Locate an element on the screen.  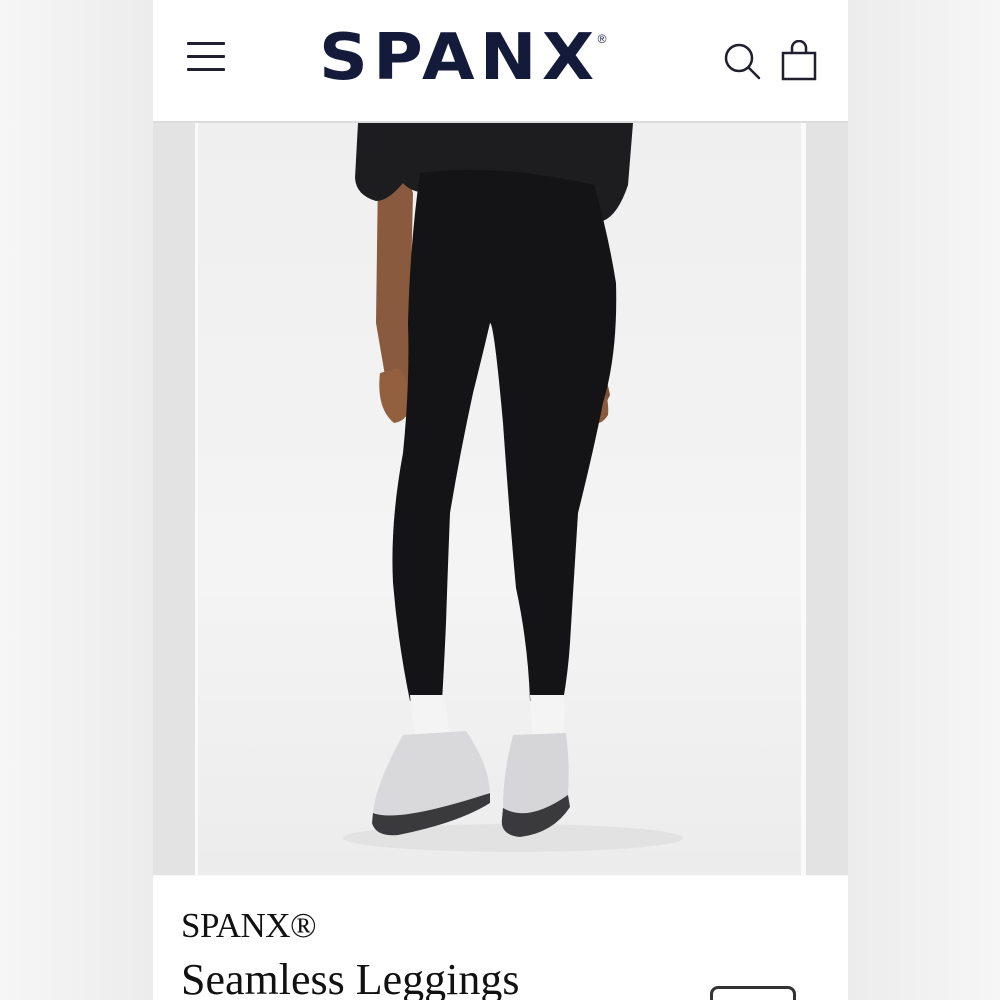
search-icon is located at coordinates (742, 61).